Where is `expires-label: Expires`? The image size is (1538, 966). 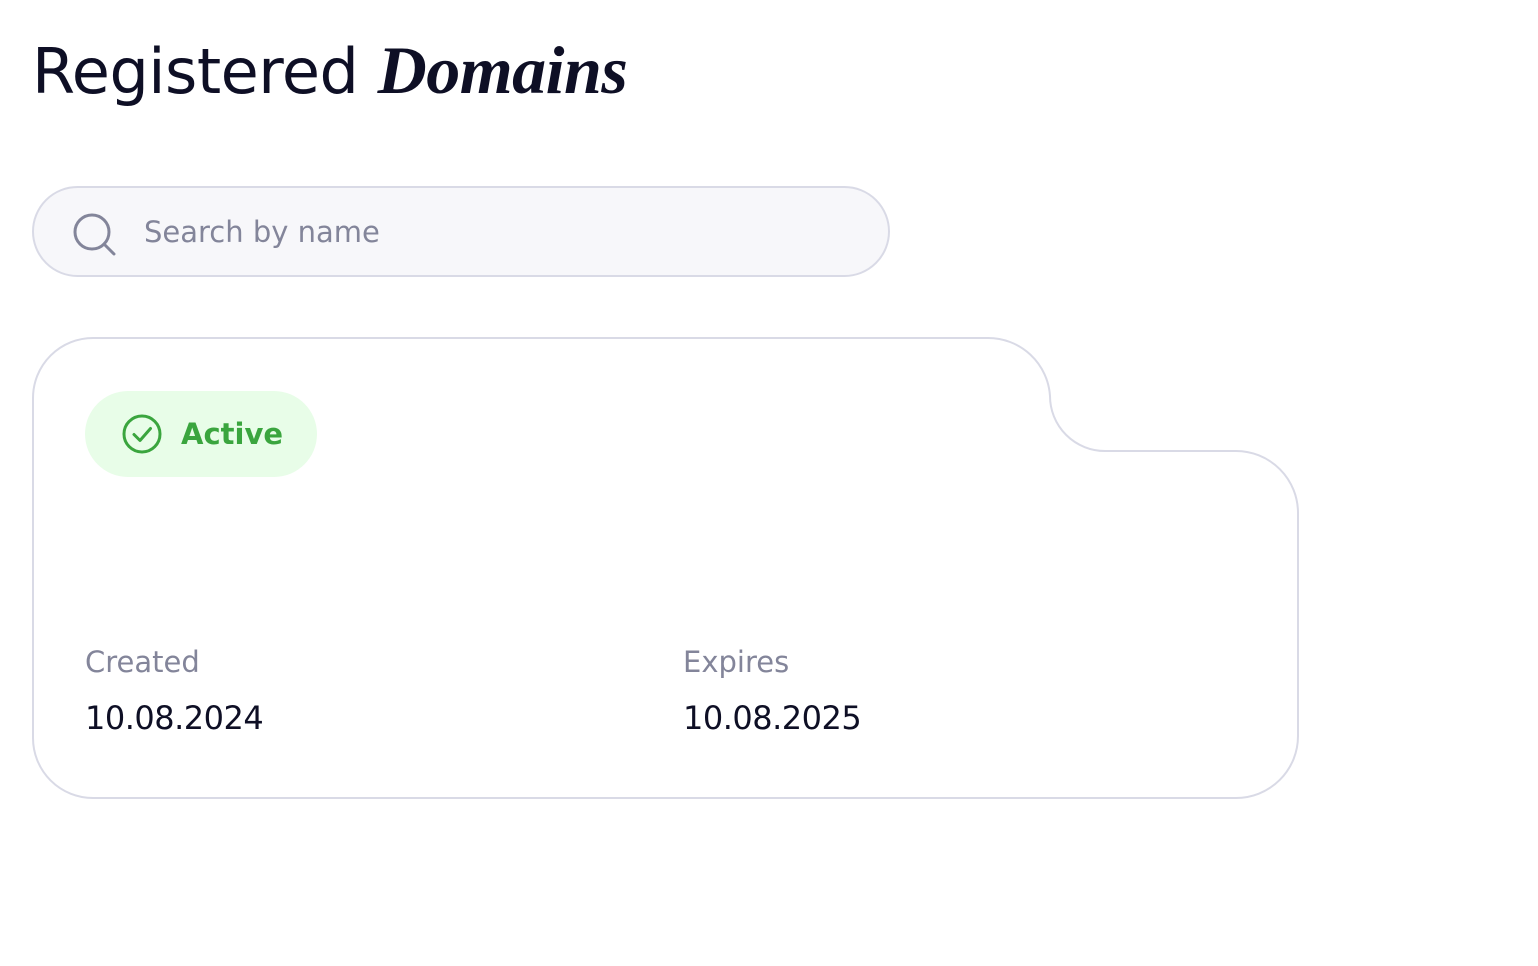 expires-label: Expires is located at coordinates (736, 662).